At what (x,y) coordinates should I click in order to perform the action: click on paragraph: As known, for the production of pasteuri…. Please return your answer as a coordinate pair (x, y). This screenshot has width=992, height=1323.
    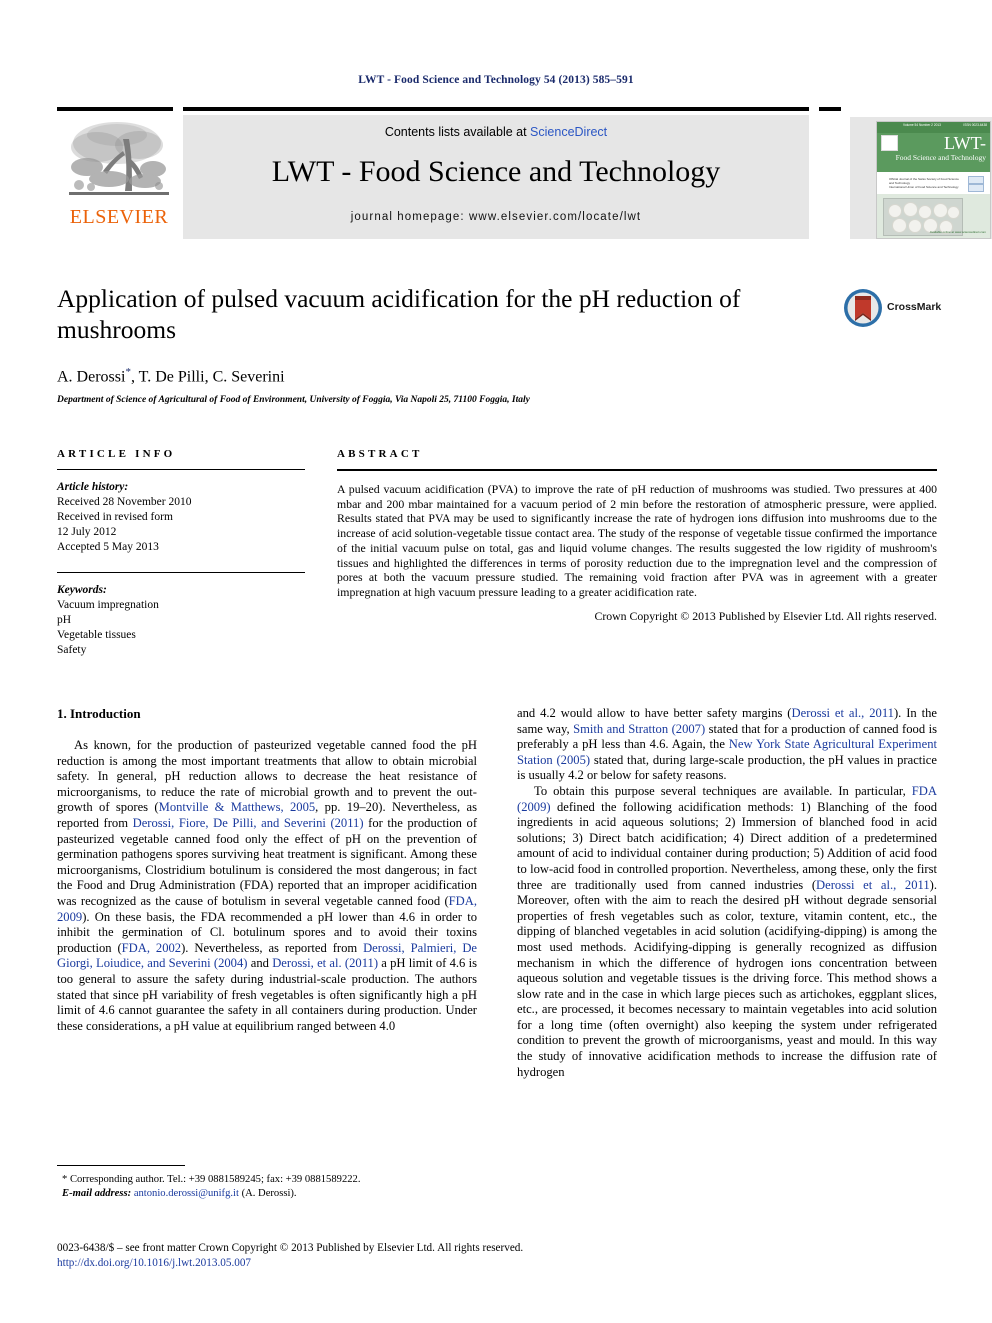
    Looking at the image, I should click on (267, 886).